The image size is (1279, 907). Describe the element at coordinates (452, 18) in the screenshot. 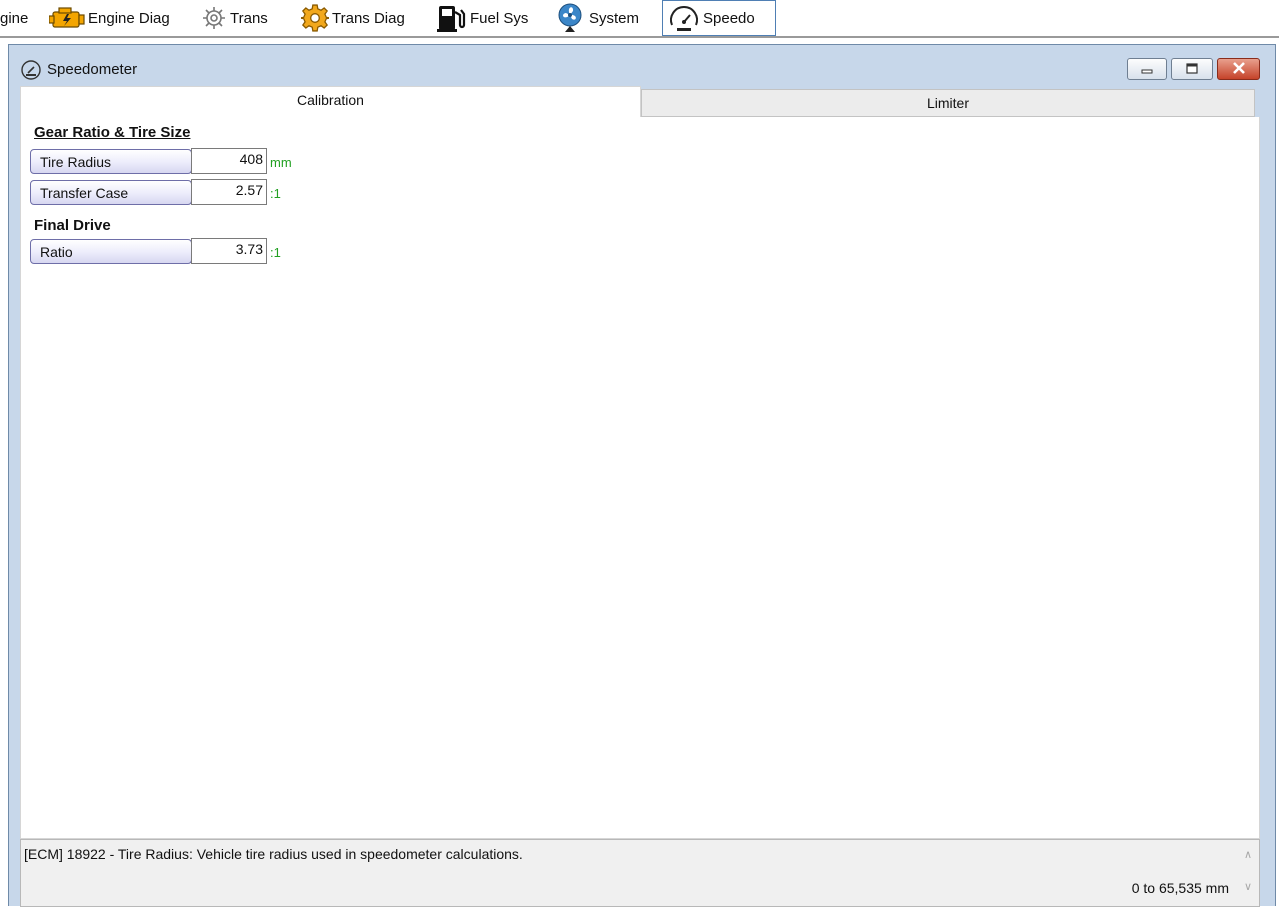

I see `fuel-pump-icon` at that location.